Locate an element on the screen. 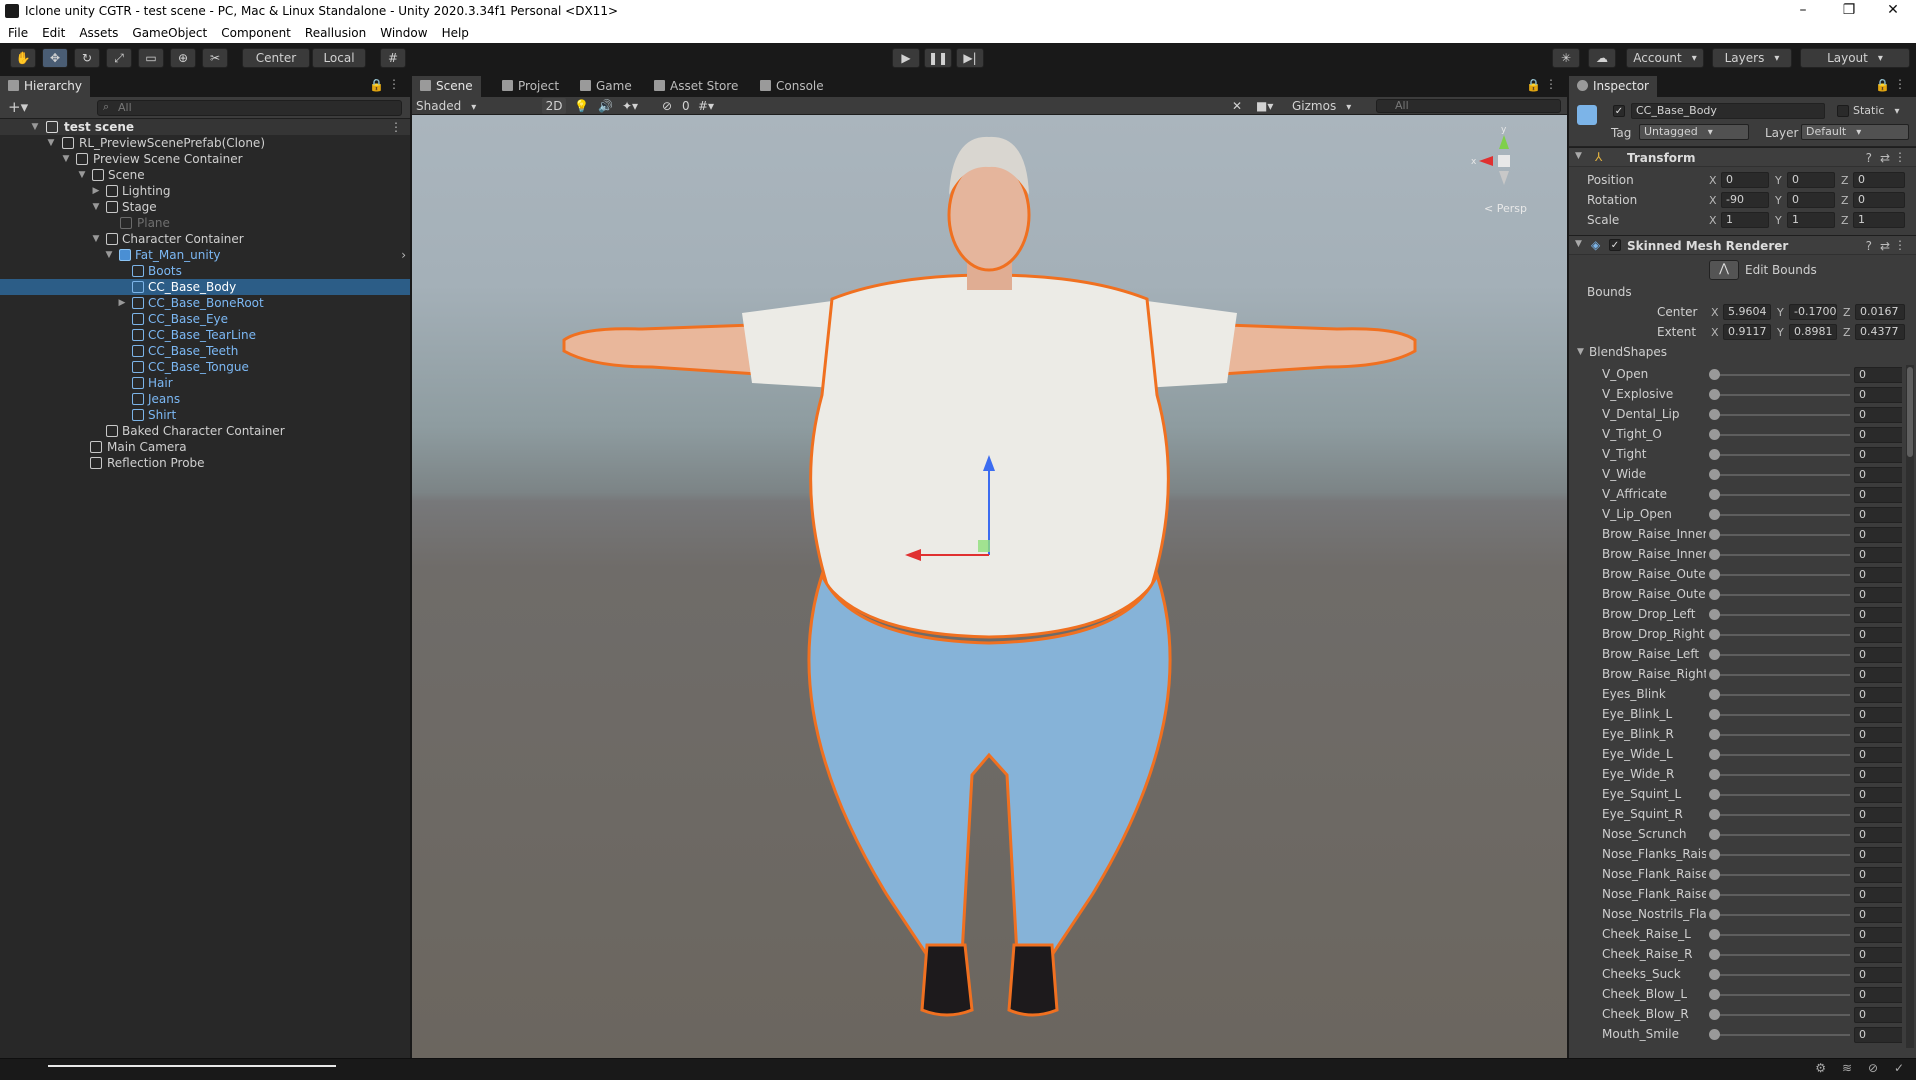  tree-item-prefab-clone: ▼ RL_PreviewScenePrefab(Clone) is located at coordinates (205, 143).